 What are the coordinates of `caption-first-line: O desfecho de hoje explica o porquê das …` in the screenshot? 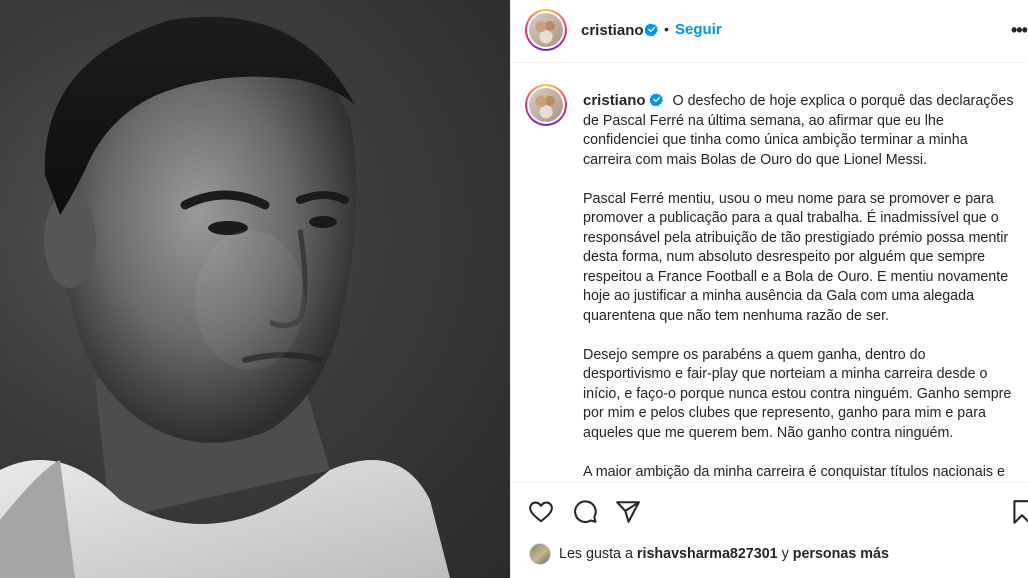 It's located at (841, 101).